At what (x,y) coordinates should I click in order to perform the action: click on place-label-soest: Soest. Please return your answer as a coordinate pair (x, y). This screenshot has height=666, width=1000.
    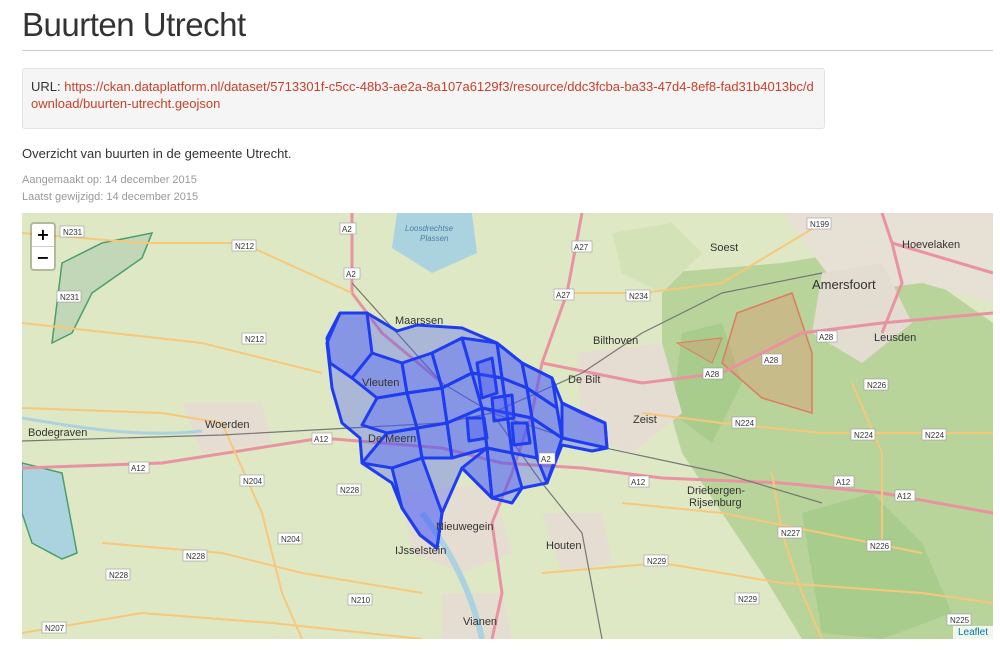
    Looking at the image, I should click on (724, 248).